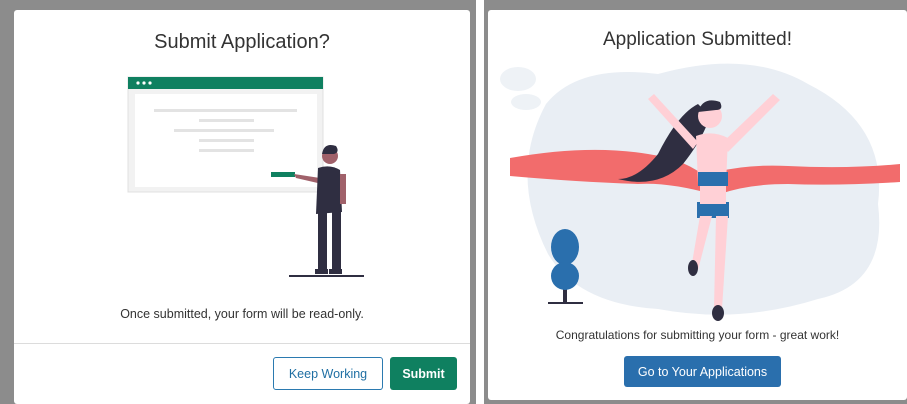 The width and height of the screenshot is (907, 404). Describe the element at coordinates (245, 176) in the screenshot. I see `presentation-illustration-icon` at that location.